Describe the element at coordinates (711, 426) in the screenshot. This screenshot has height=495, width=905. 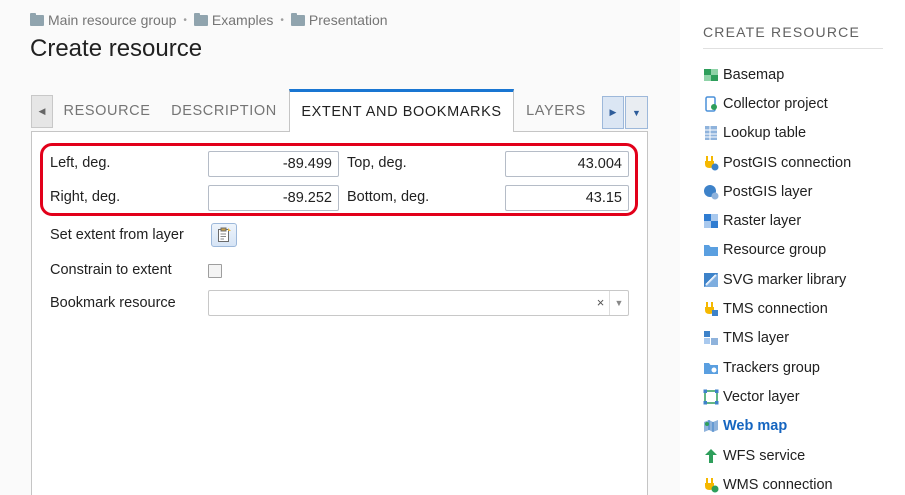
I see `web-map-icon` at that location.